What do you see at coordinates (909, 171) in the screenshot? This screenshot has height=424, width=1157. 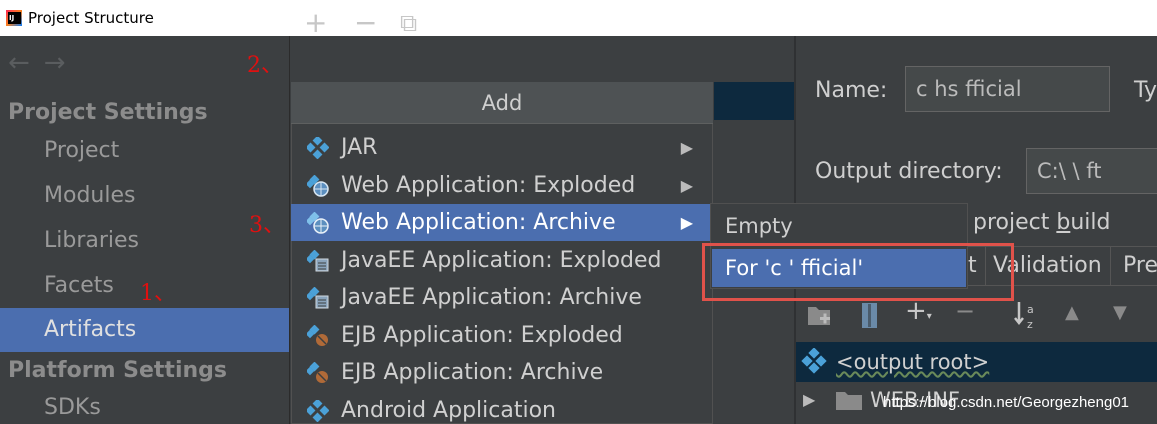 I see `output-directory-label: Output directory:` at bounding box center [909, 171].